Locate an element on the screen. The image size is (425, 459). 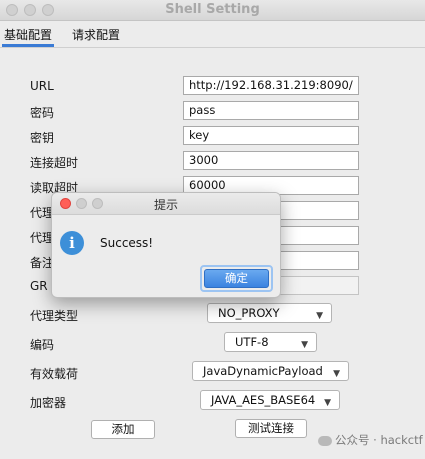
proxy-type-label: 代理类型 is located at coordinates (54, 316).